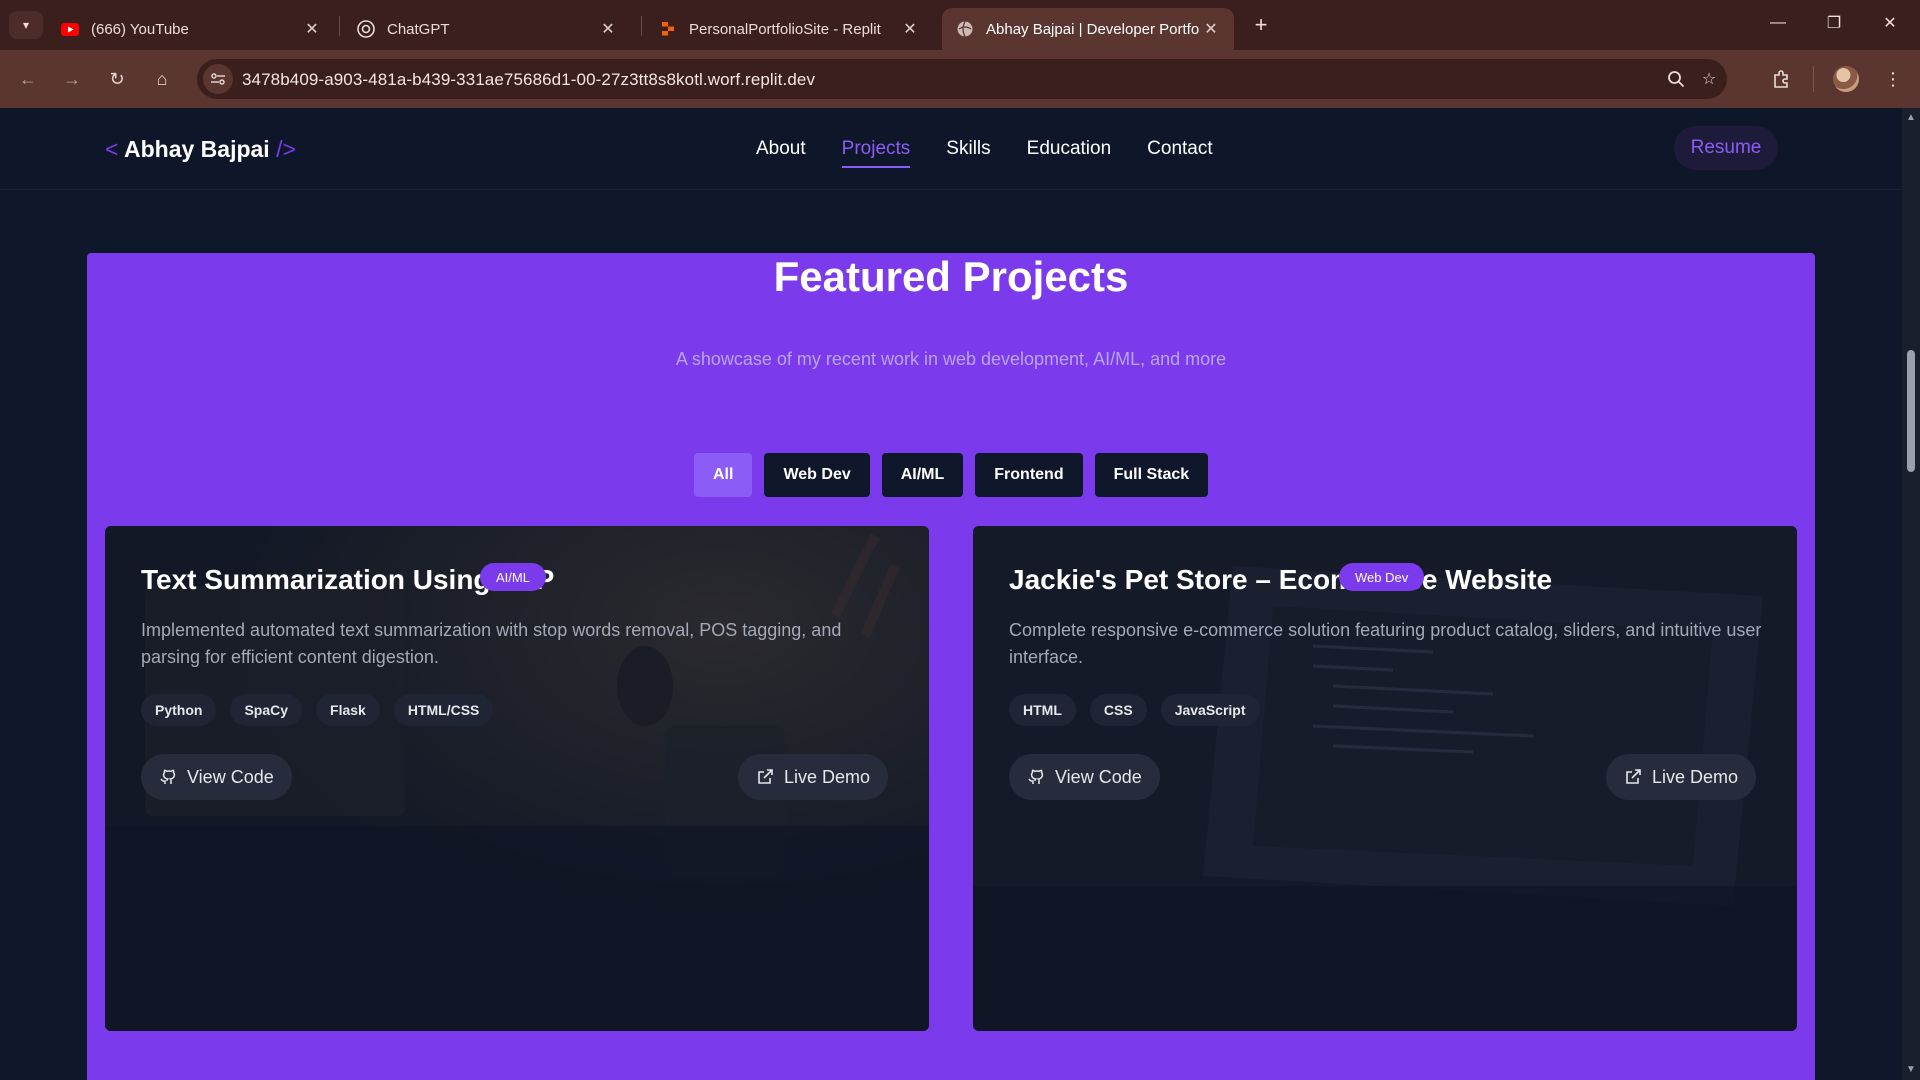 Image resolution: width=1920 pixels, height=1080 pixels. I want to click on scroll-up-arrow-icon: ▲, so click(1911, 118).